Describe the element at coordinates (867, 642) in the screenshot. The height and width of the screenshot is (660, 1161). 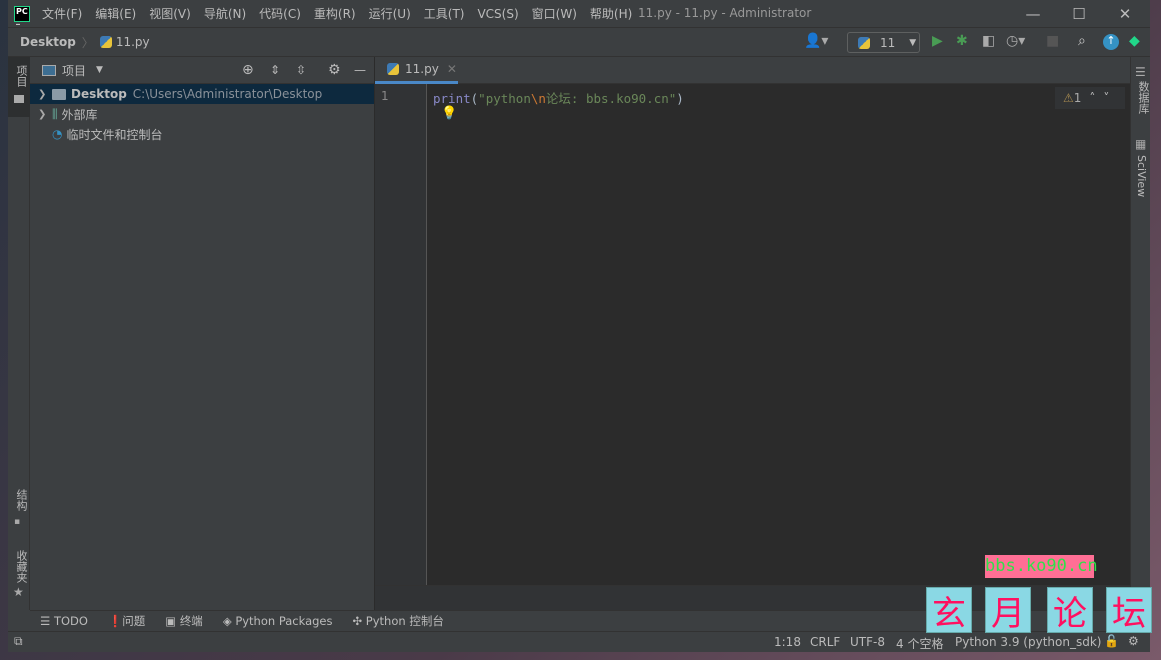
I see `file-encoding: UTF-8` at that location.